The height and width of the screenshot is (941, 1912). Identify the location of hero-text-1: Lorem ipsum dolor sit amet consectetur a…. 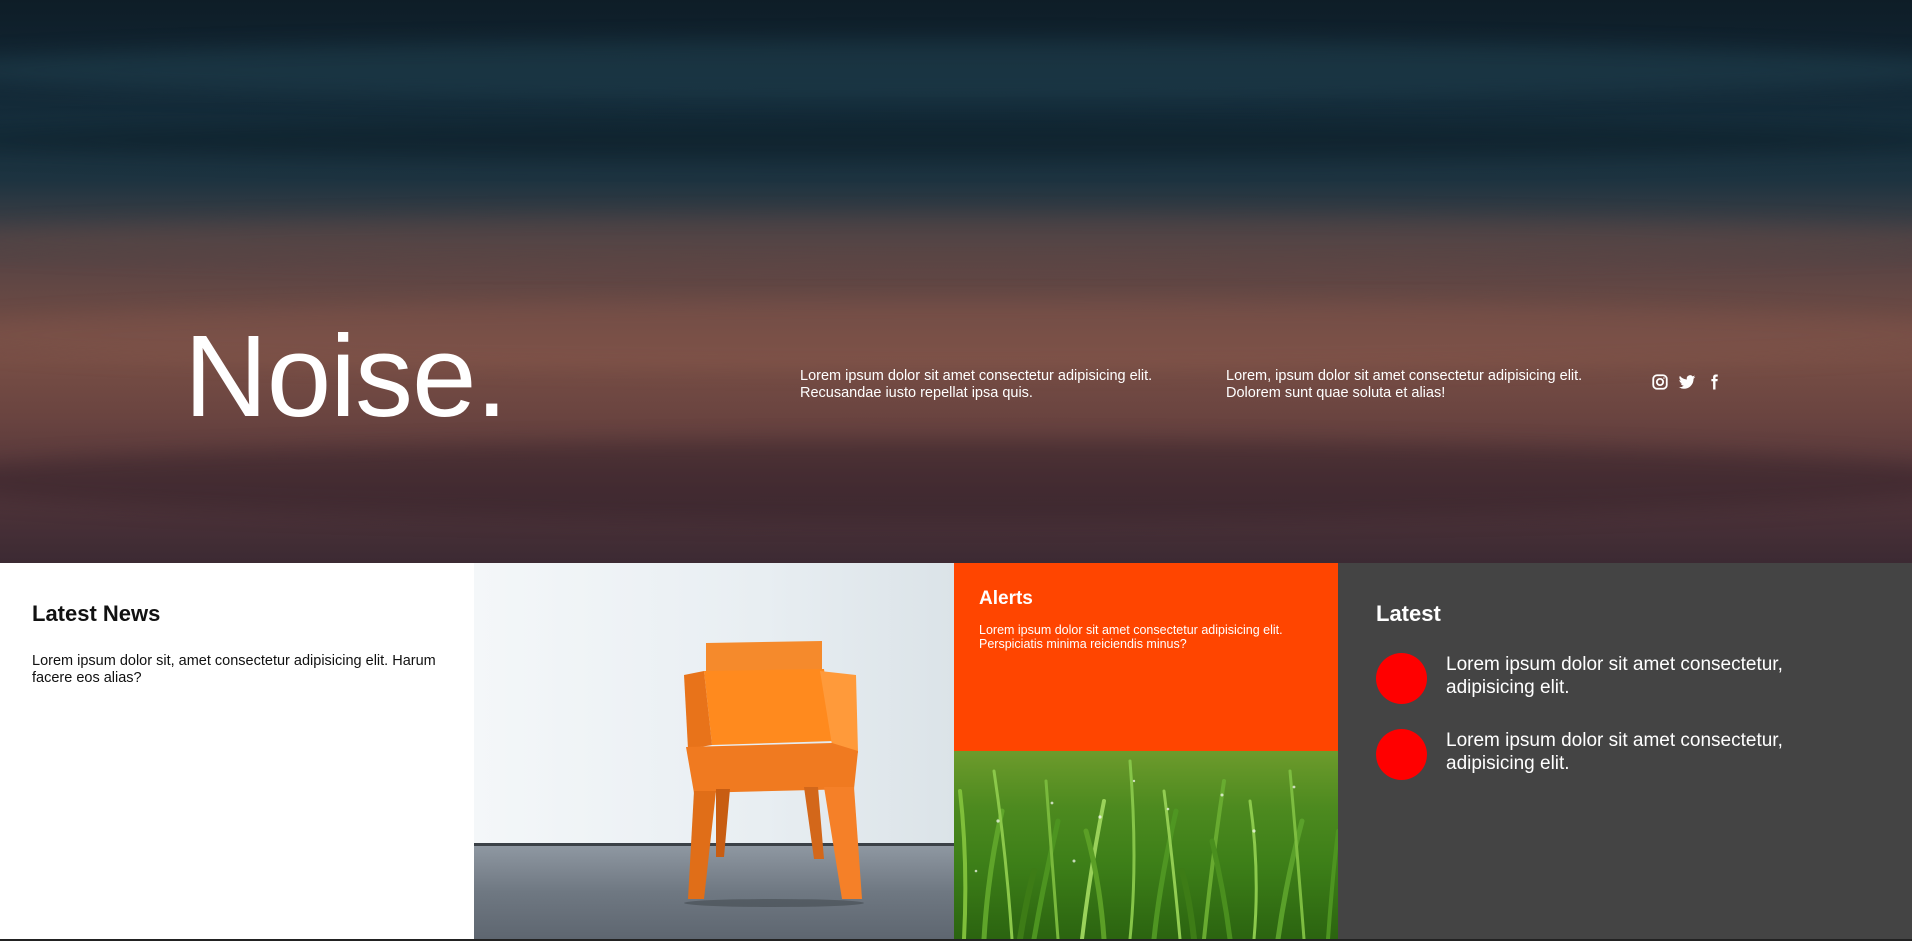
(976, 384).